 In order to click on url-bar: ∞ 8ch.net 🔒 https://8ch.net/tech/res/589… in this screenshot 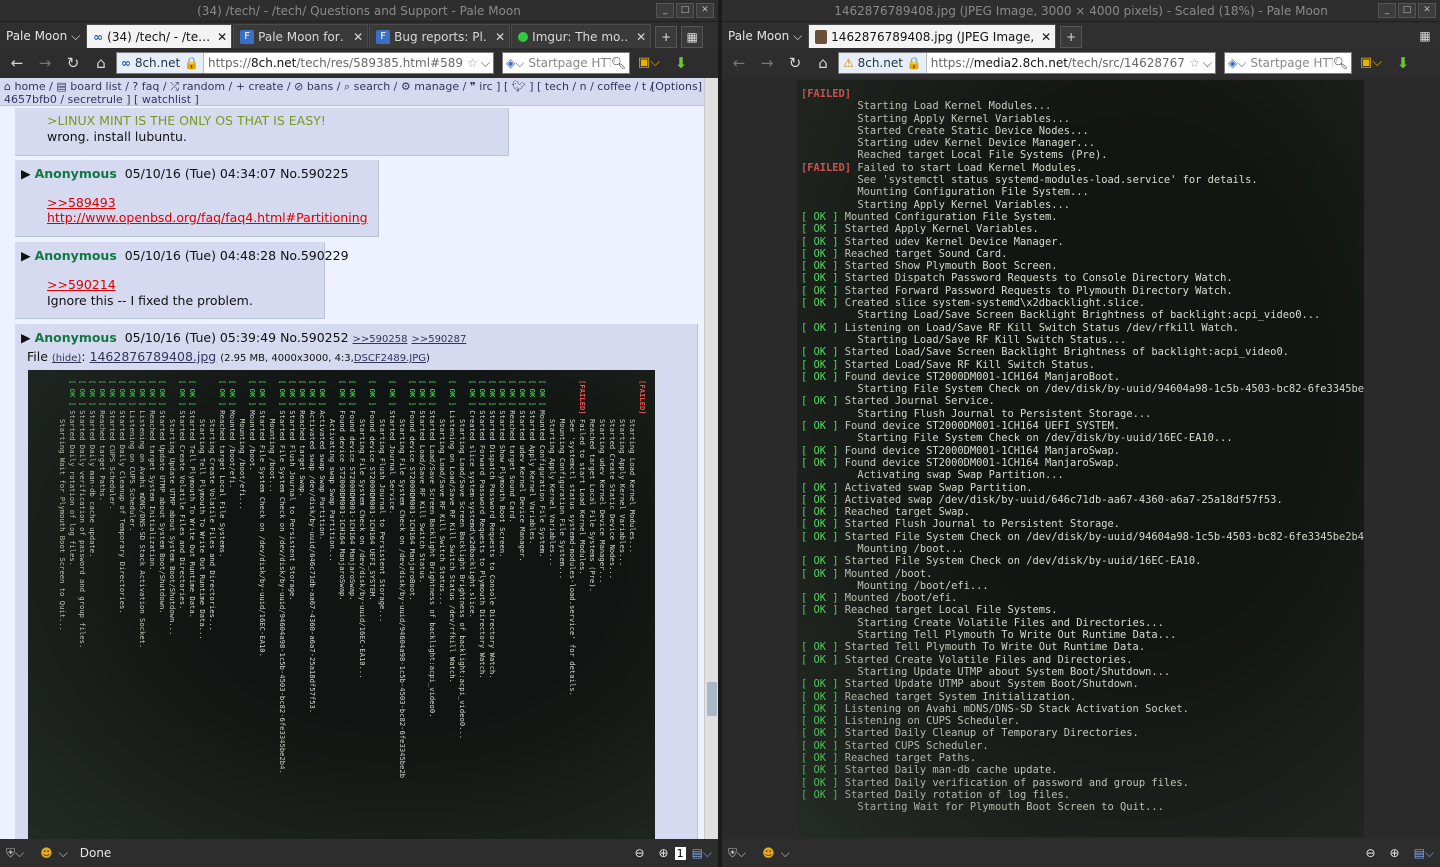, I will do `click(305, 63)`.